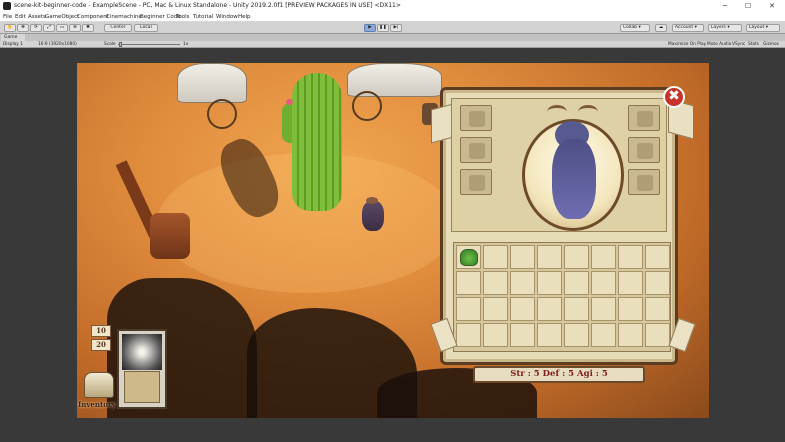 The image size is (785, 442). I want to click on menu-gameobject: GameObject, so click(62, 17).